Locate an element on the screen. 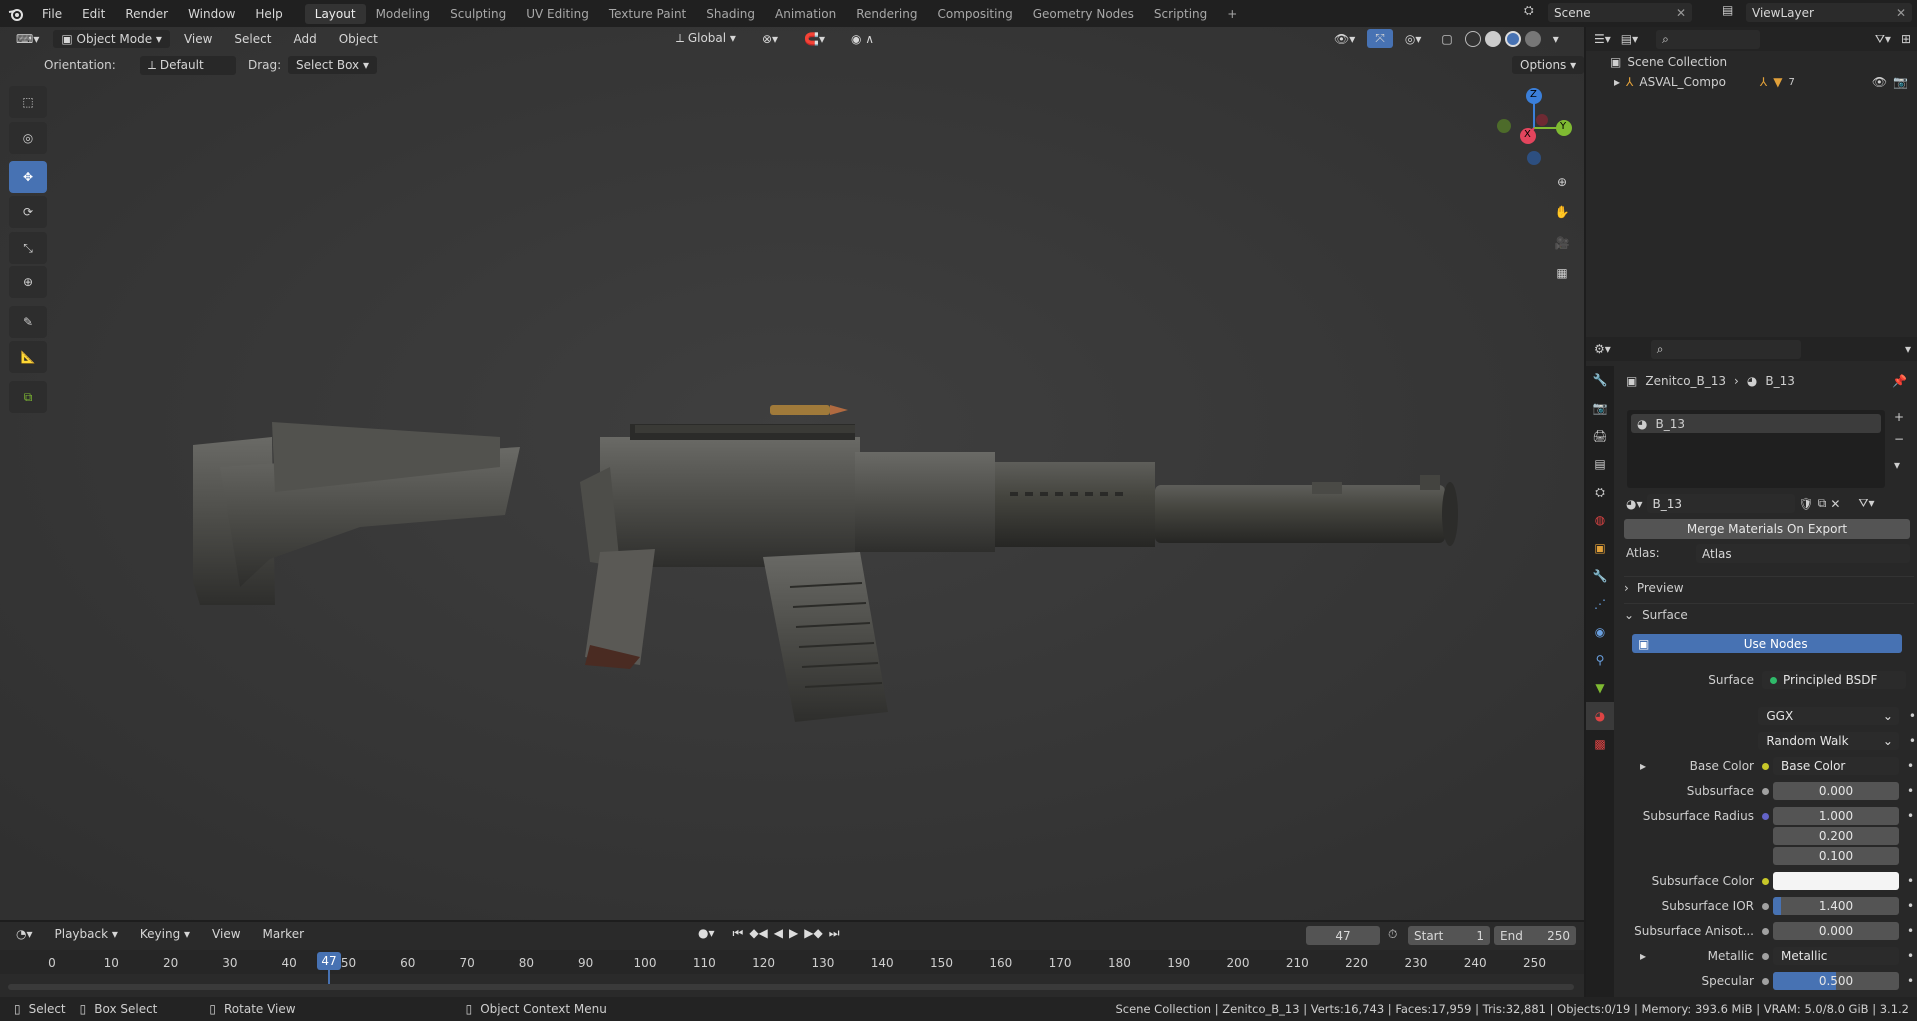  scene-tab-icon: ⛭ is located at coordinates (1600, 492).